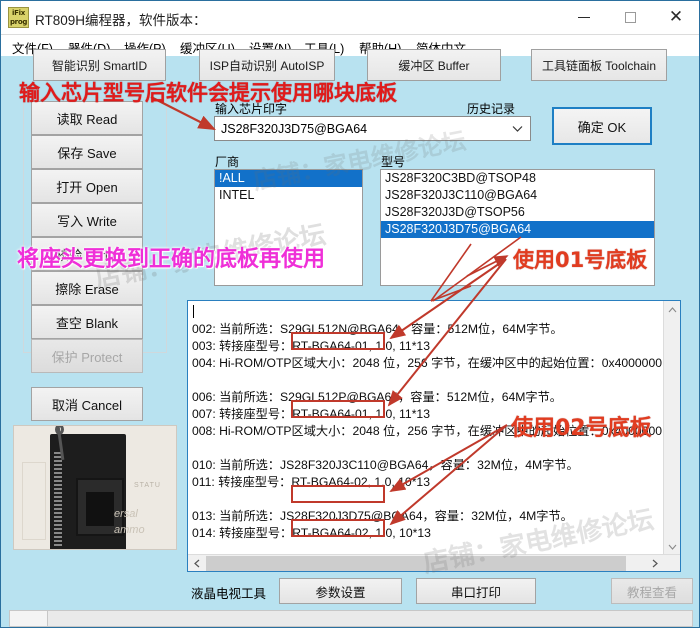 The height and width of the screenshot is (628, 700). Describe the element at coordinates (100, 509) in the screenshot. I see `photo-socket-inner` at that location.